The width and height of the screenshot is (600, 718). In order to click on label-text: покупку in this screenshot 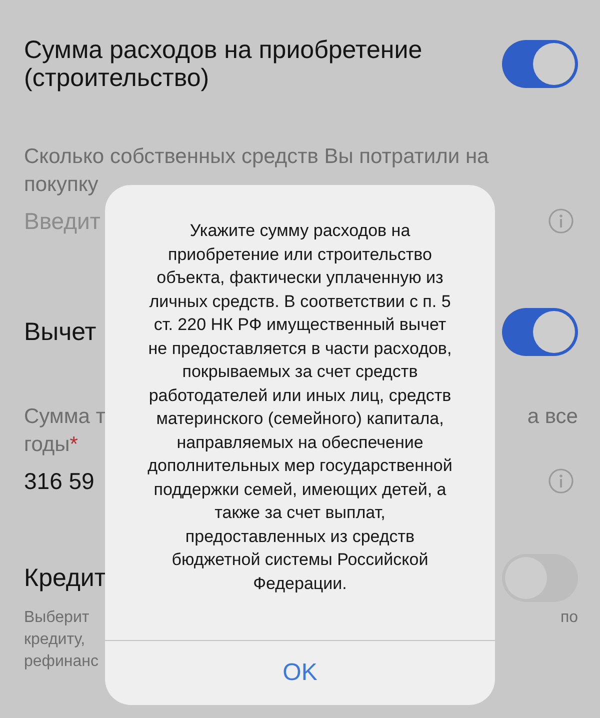, I will do `click(61, 185)`.